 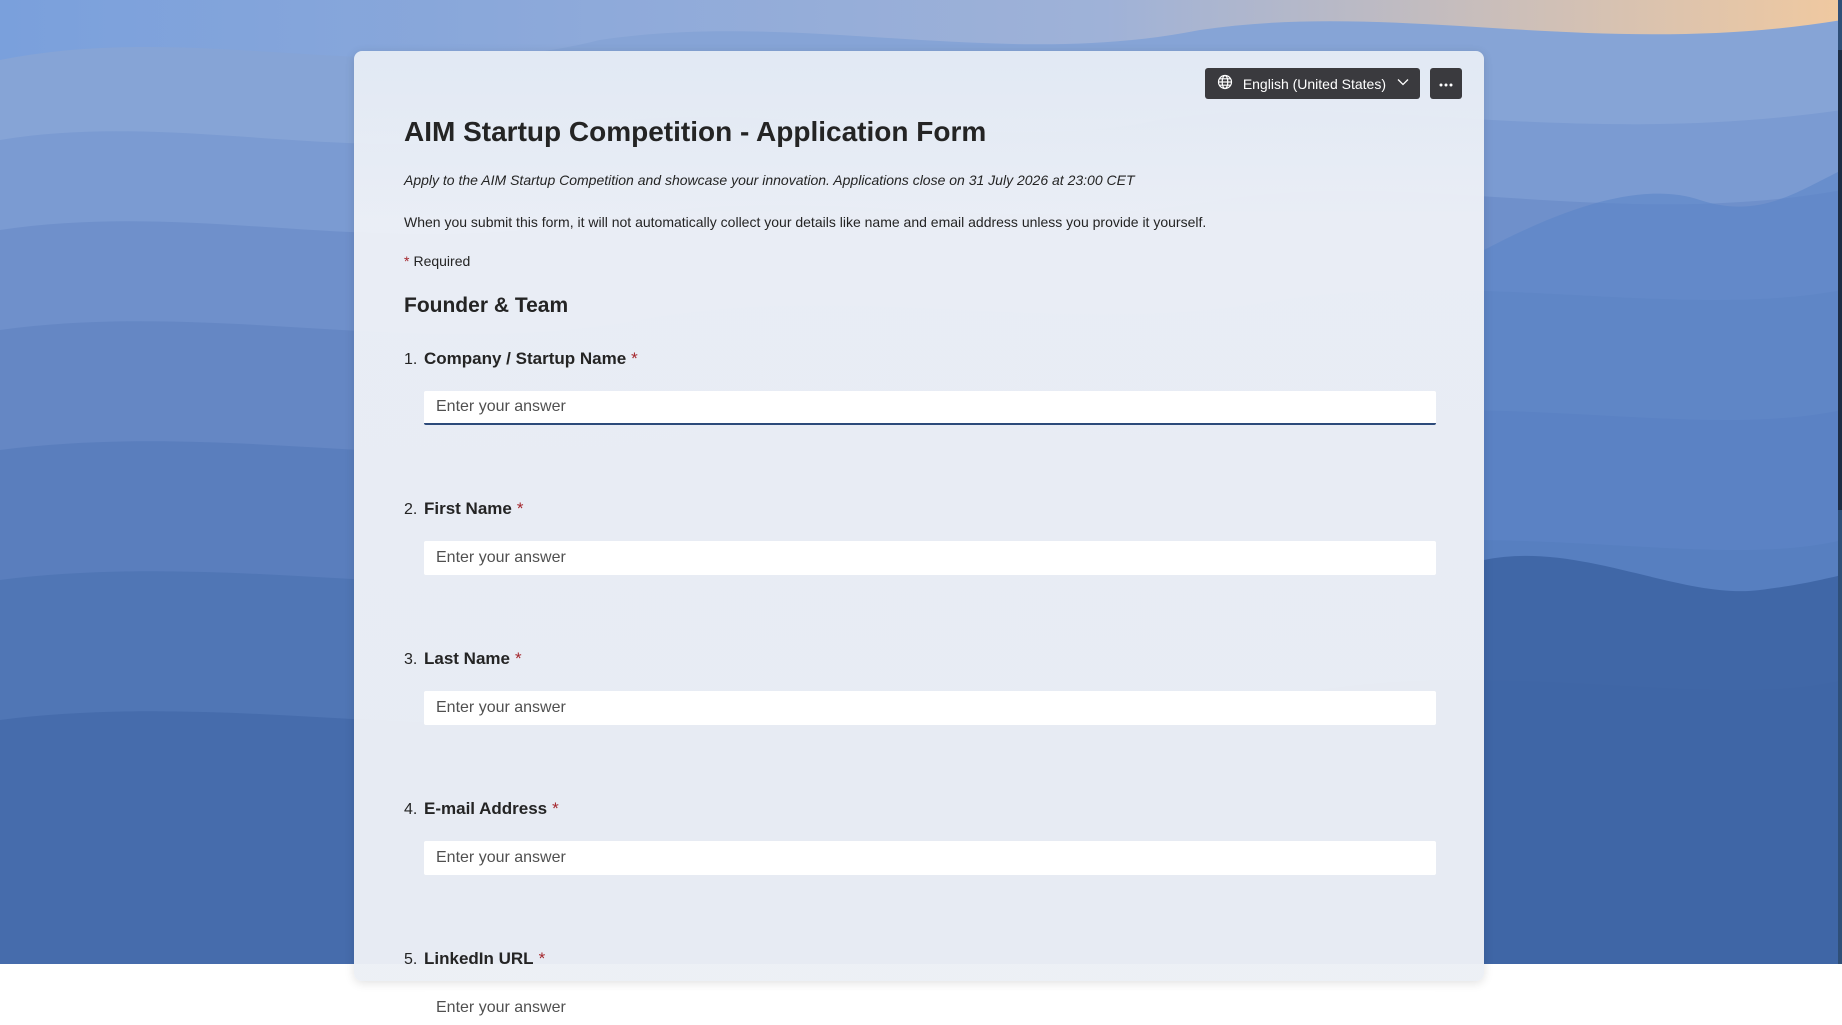 I want to click on question-label: 2. First Name *, so click(x=924, y=509).